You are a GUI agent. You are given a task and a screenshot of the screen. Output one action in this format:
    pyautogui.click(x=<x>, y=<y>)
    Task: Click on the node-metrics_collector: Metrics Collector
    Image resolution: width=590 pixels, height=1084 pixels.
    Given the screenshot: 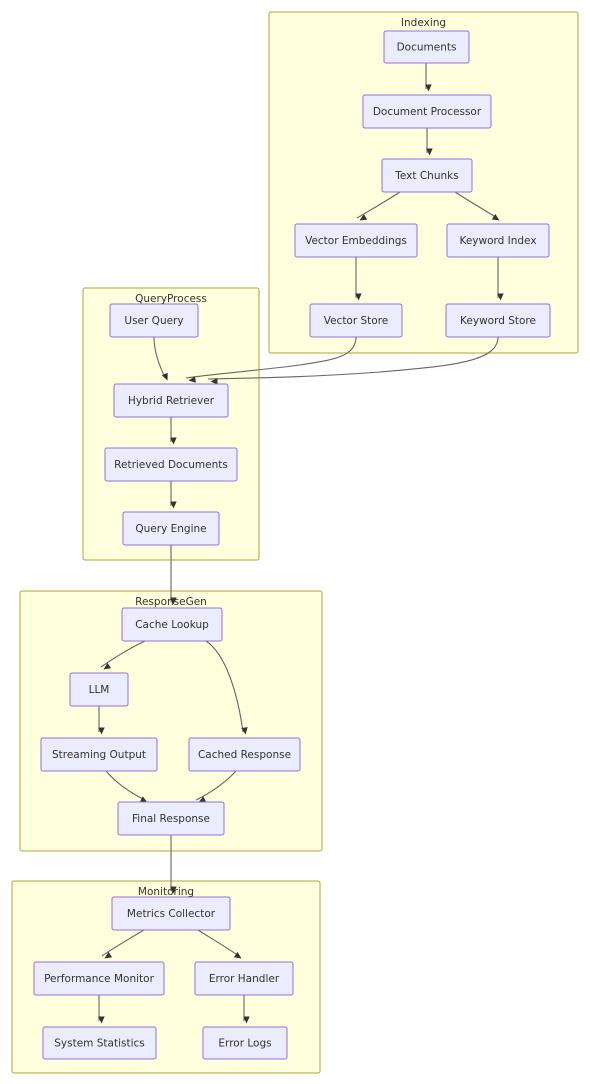 What is the action you would take?
    pyautogui.click(x=171, y=913)
    